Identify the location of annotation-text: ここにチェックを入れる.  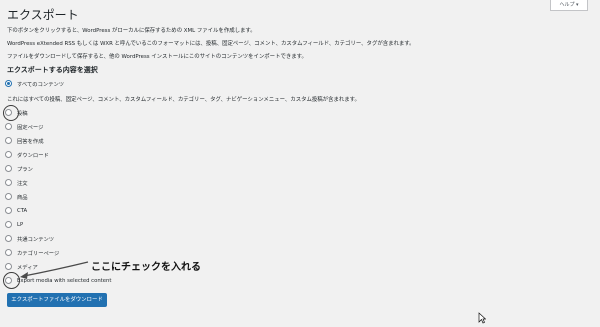
(146, 267).